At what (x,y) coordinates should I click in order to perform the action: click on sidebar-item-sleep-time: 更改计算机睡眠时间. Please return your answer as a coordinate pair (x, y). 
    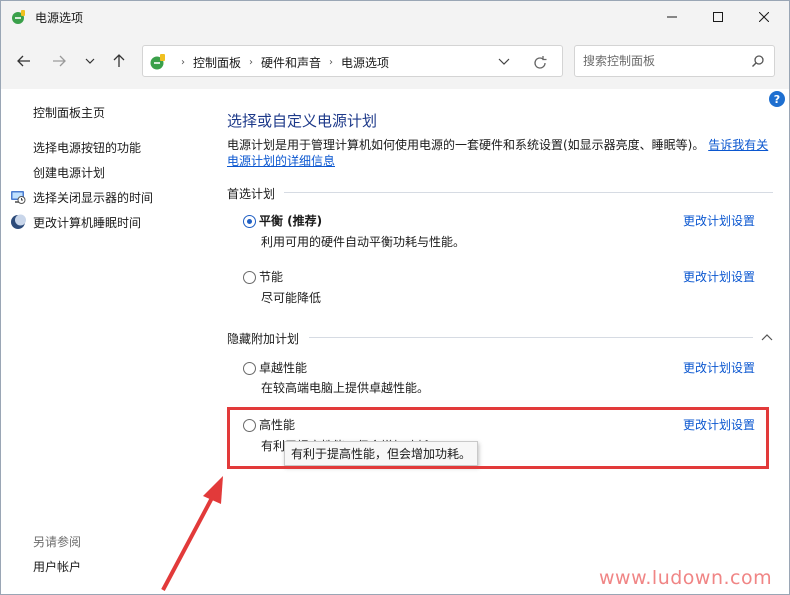
    Looking at the image, I should click on (87, 222).